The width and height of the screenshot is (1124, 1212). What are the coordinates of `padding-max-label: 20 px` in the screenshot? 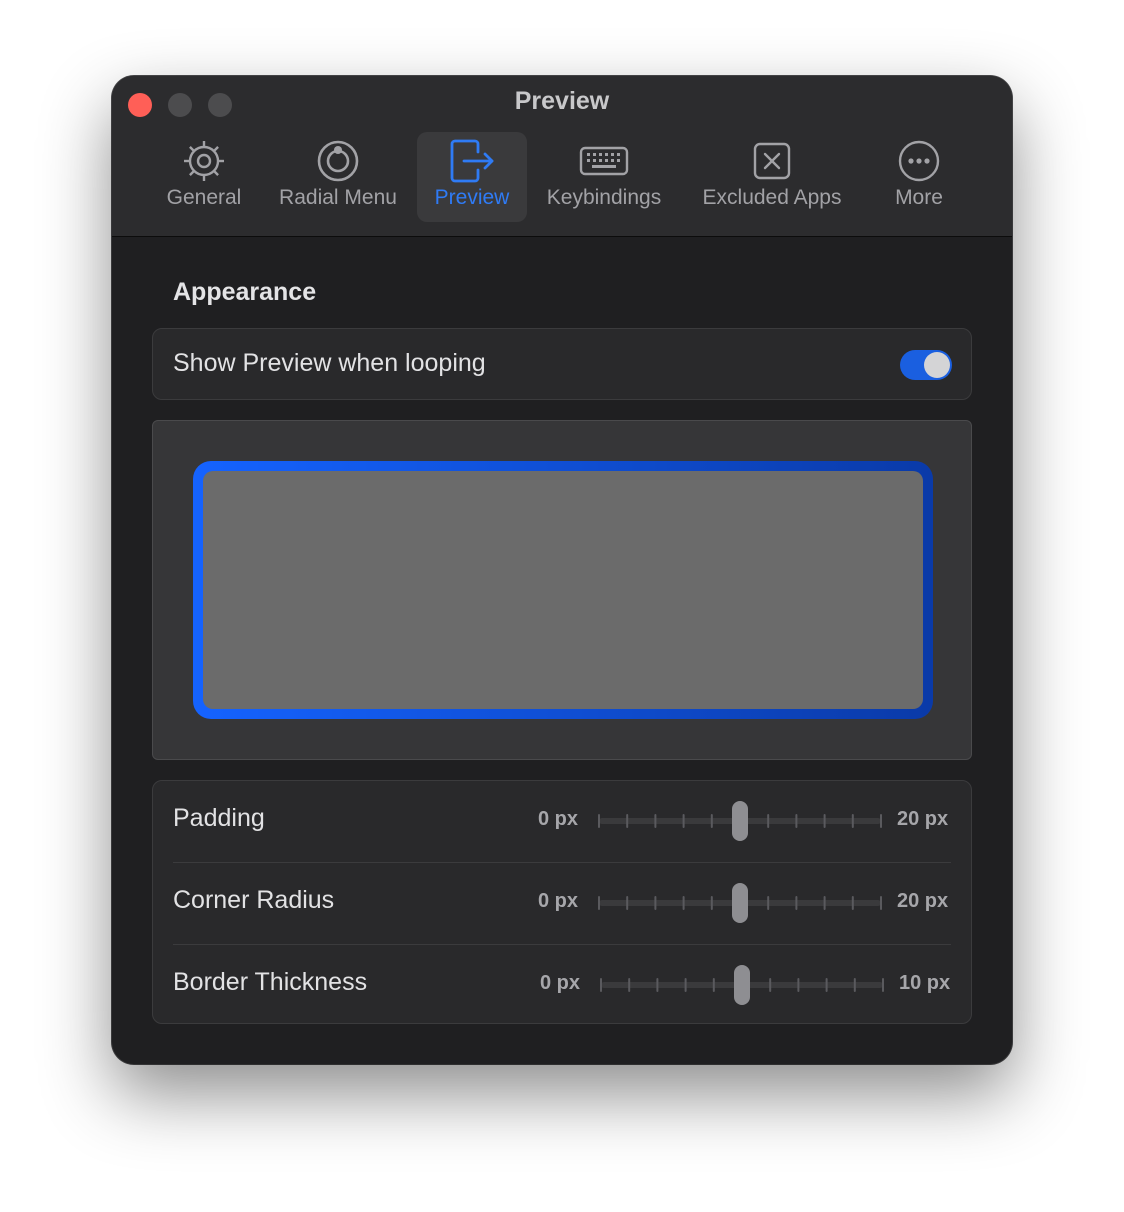 It's located at (923, 819).